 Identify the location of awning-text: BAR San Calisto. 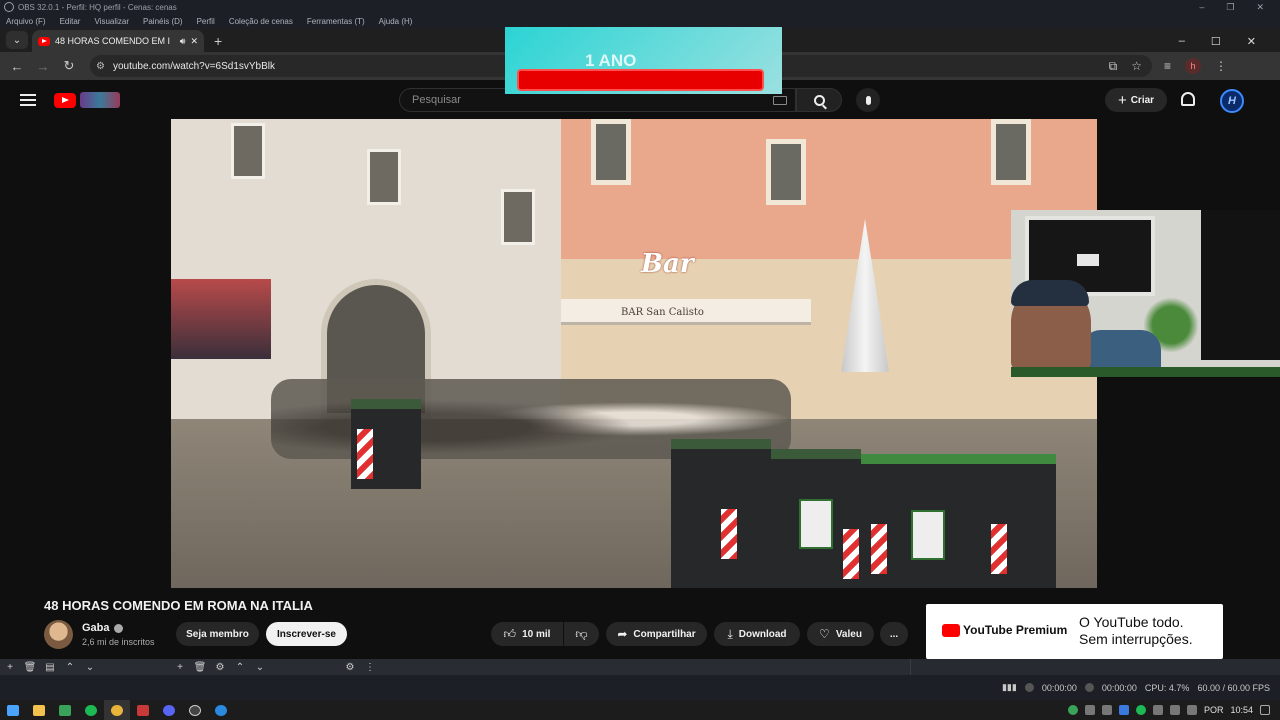
(686, 312).